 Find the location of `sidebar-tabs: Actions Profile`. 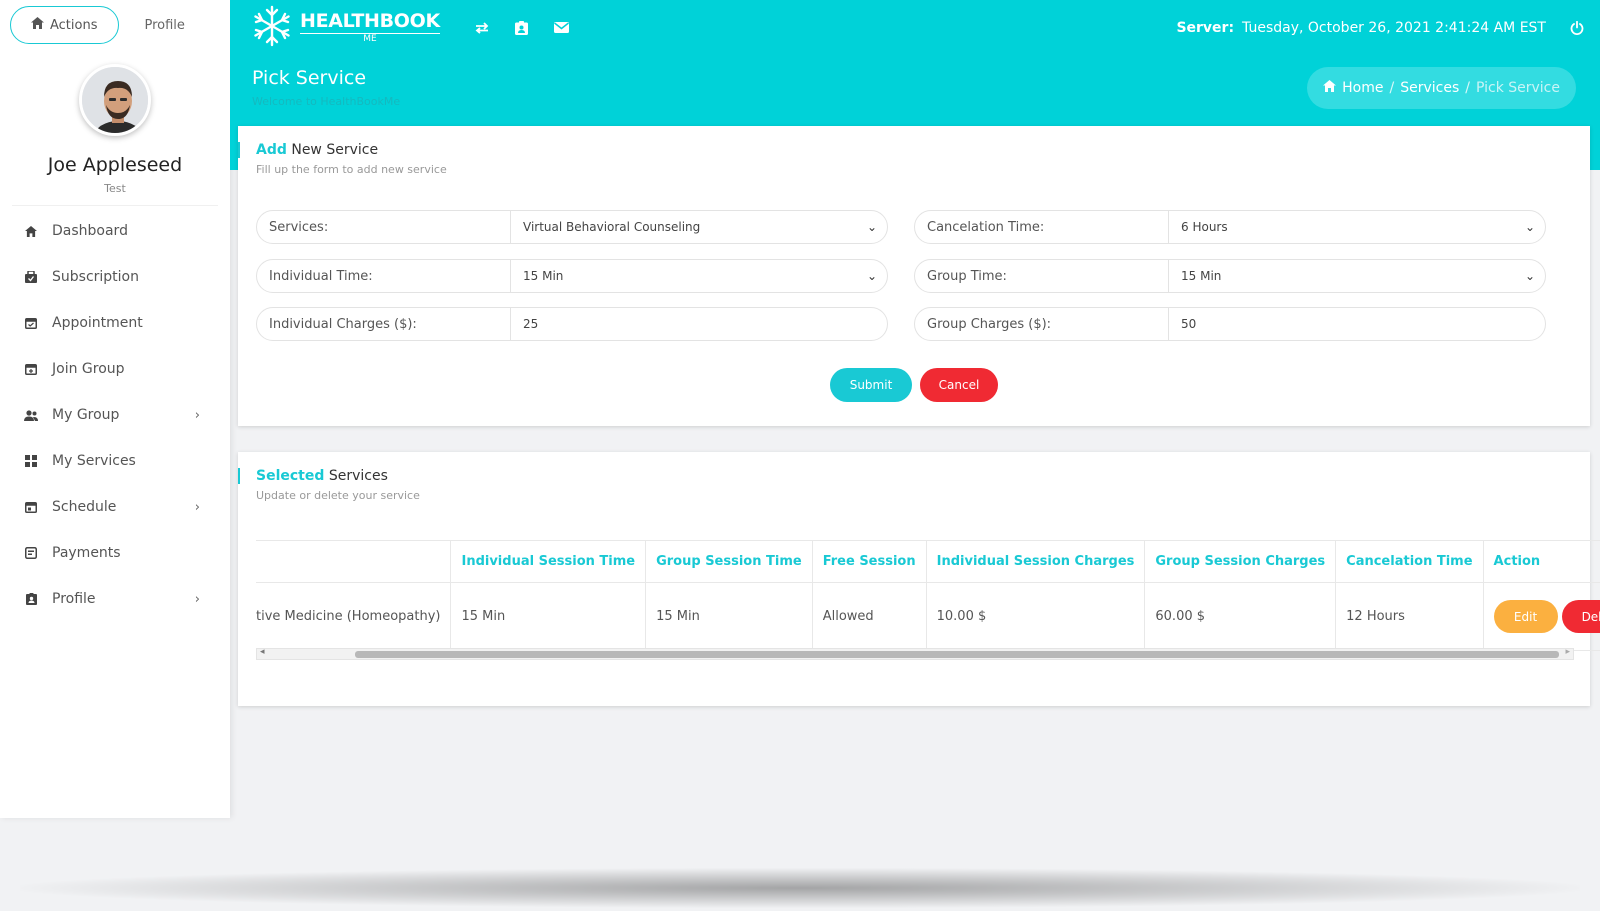

sidebar-tabs: Actions Profile is located at coordinates (115, 25).